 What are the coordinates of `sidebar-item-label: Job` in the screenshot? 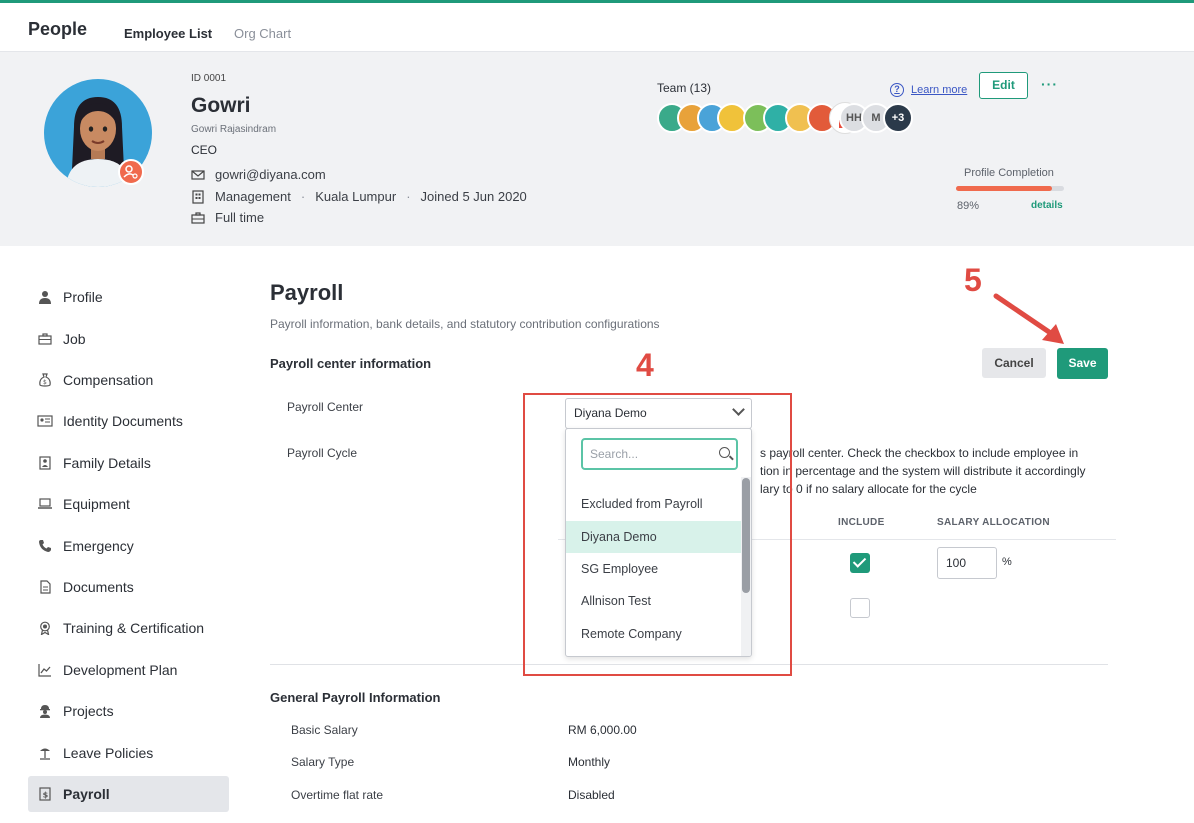 It's located at (74, 339).